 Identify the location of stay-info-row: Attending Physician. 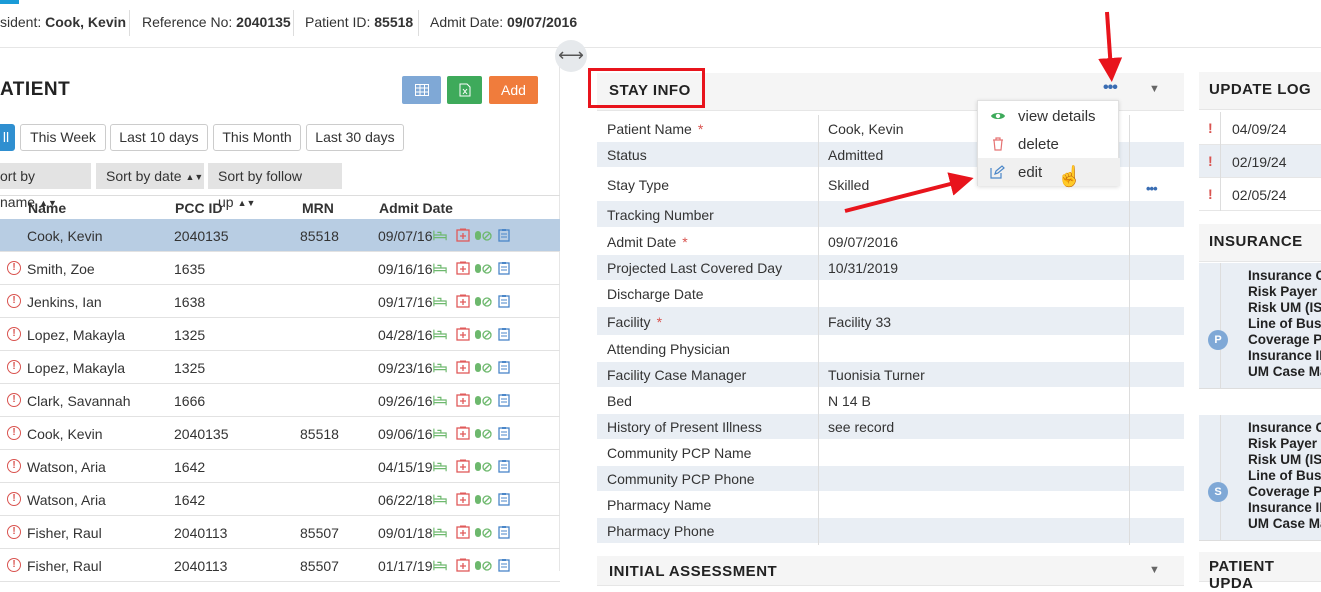
(890, 349).